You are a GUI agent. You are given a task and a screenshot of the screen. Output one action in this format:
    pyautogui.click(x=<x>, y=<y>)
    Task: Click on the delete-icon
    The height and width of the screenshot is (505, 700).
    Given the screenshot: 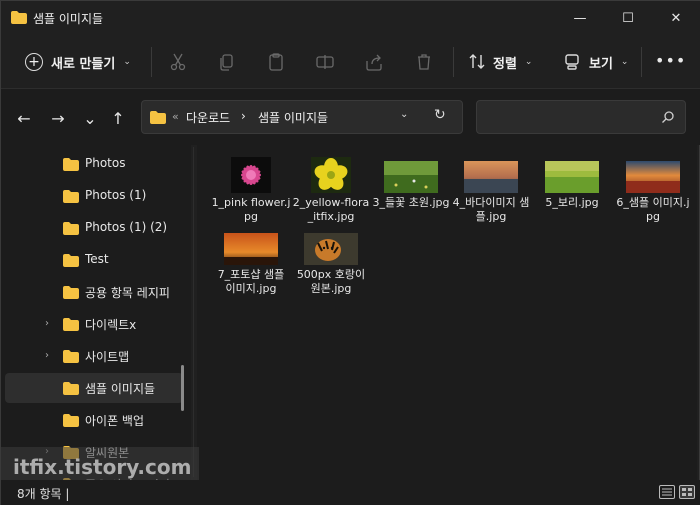 What is the action you would take?
    pyautogui.click(x=424, y=62)
    